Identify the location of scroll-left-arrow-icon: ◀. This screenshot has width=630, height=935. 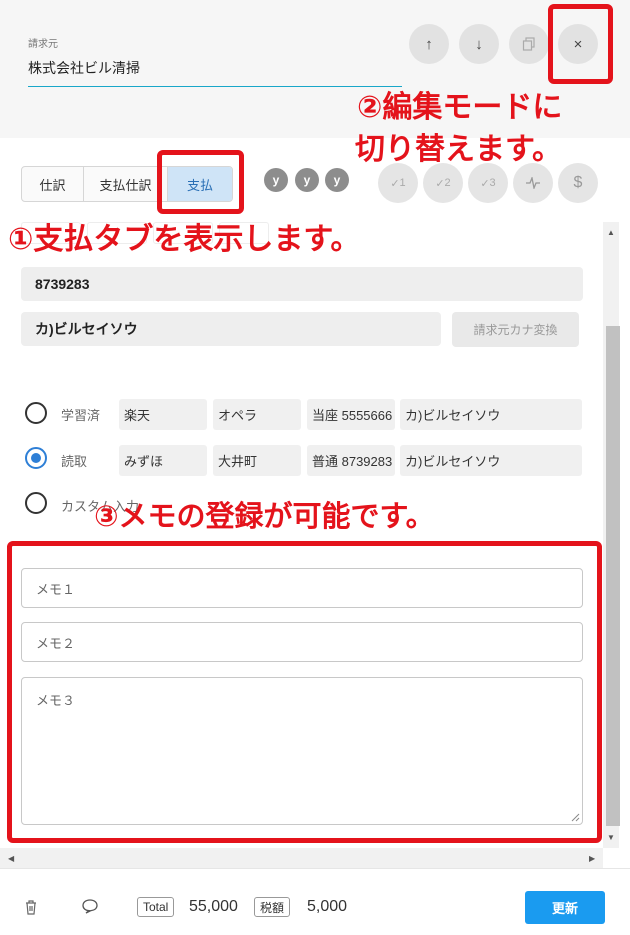
(11, 858).